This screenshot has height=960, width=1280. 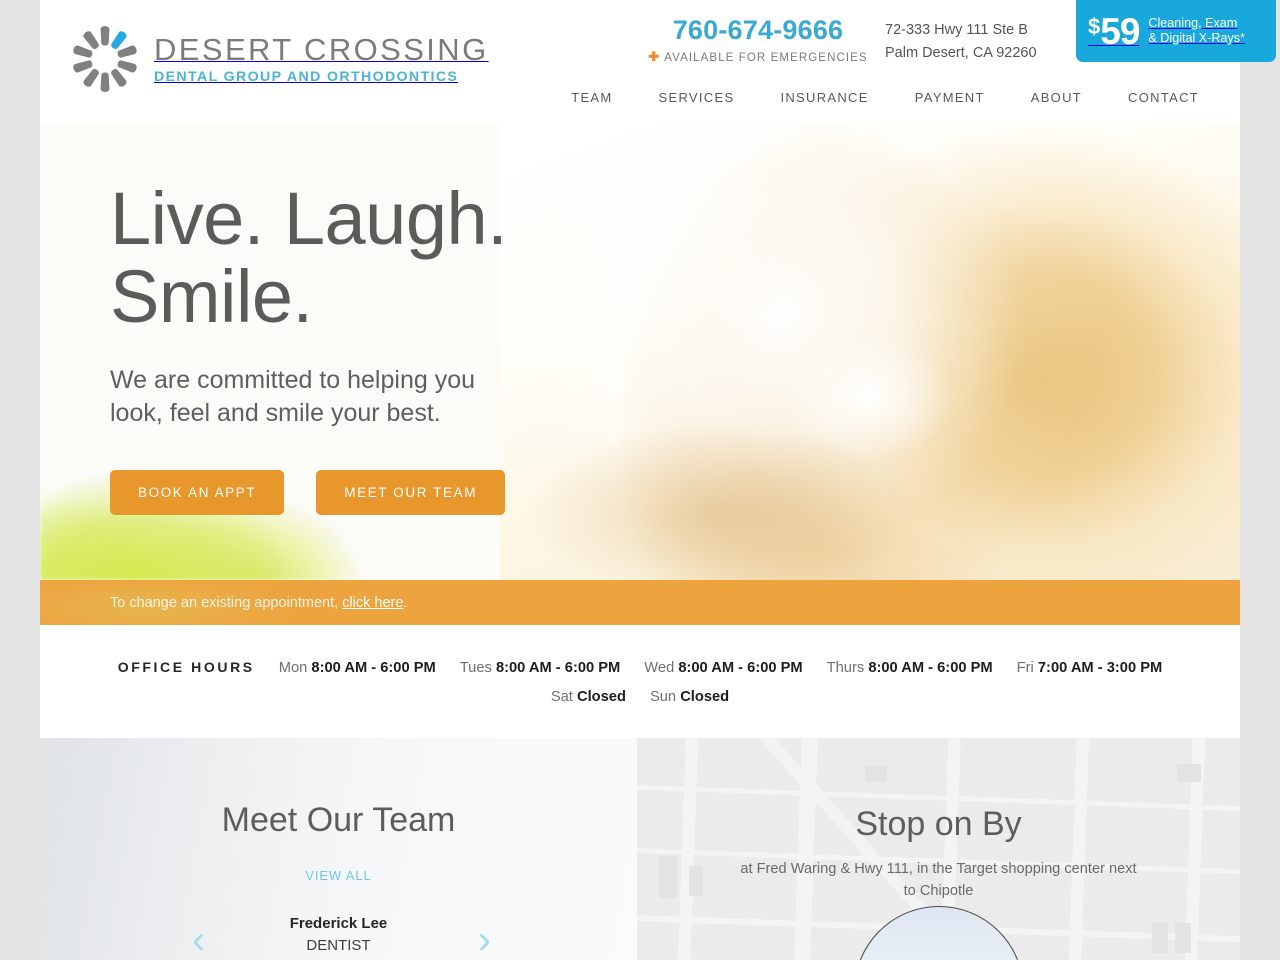 I want to click on hours-item-sun: Sun Closed, so click(x=689, y=697).